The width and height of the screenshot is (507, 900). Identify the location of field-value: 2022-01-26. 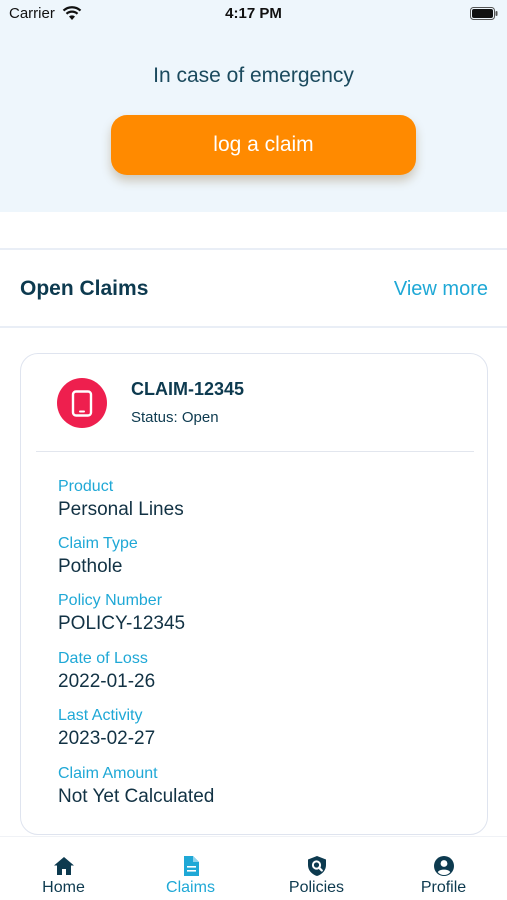
(107, 681).